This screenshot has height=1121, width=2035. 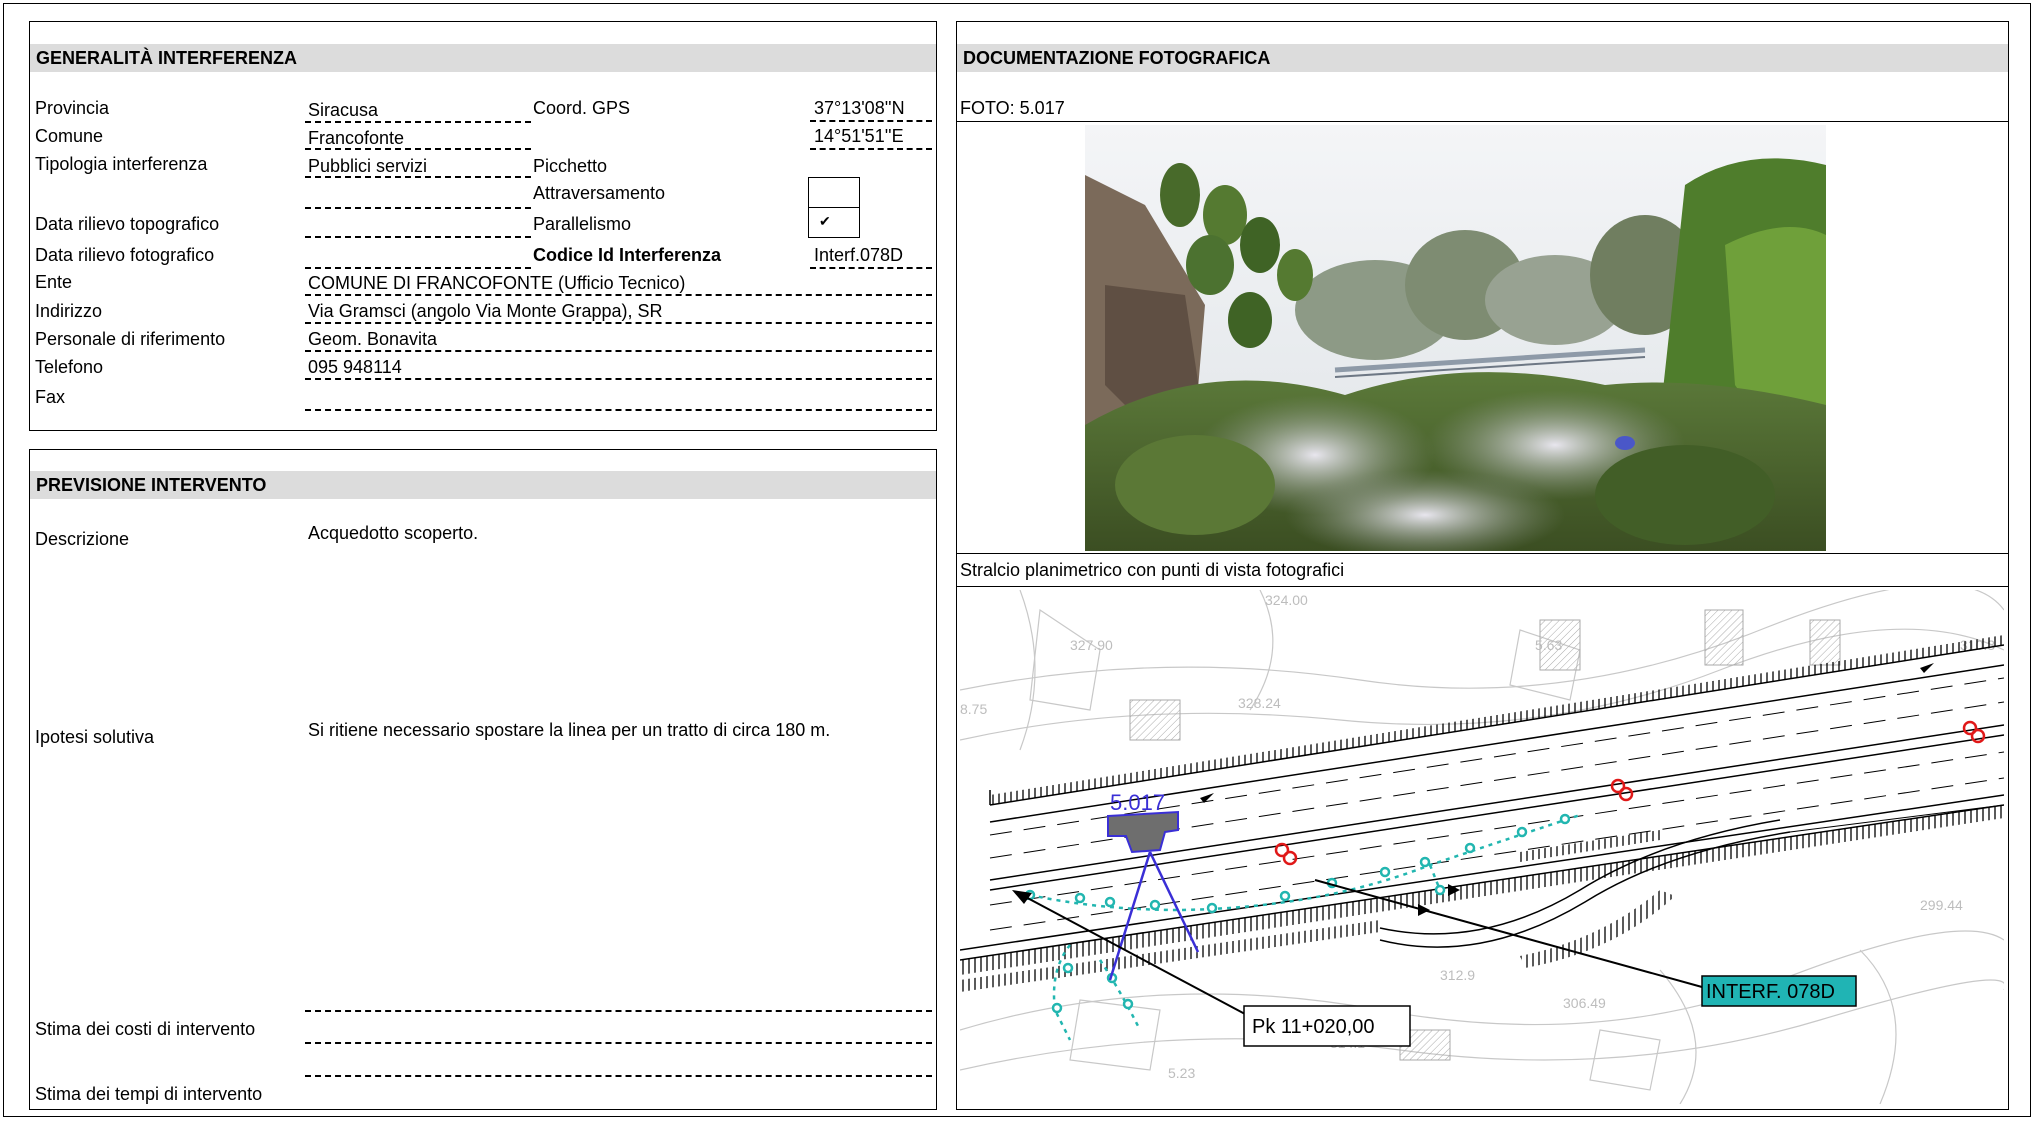 What do you see at coordinates (54, 282) in the screenshot?
I see `ente-label: Ente` at bounding box center [54, 282].